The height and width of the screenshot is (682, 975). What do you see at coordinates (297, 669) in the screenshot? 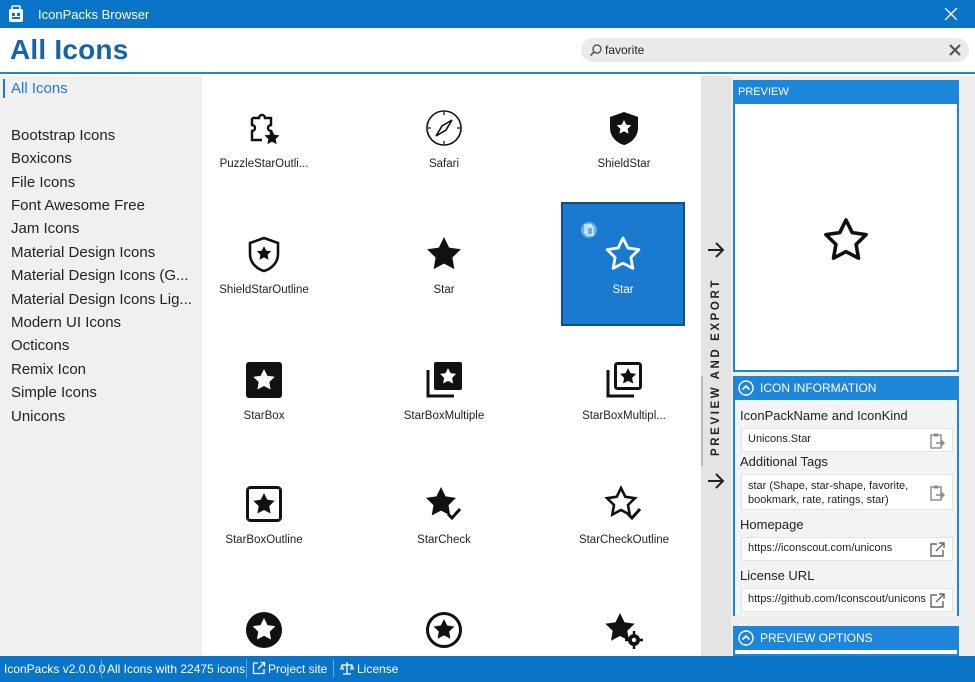
I see `project-site-link: Project site` at bounding box center [297, 669].